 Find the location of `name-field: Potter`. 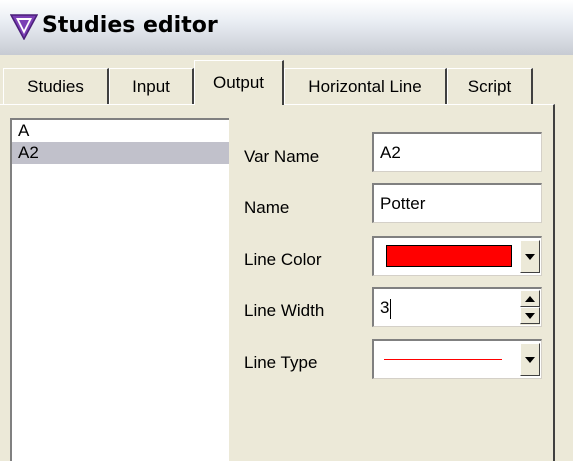

name-field: Potter is located at coordinates (457, 203).